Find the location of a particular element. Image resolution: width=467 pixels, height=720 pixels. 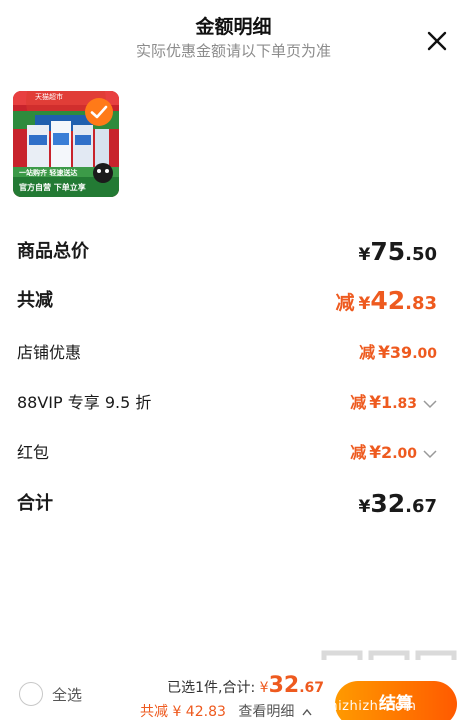

row-label: 红包 is located at coordinates (33, 452).